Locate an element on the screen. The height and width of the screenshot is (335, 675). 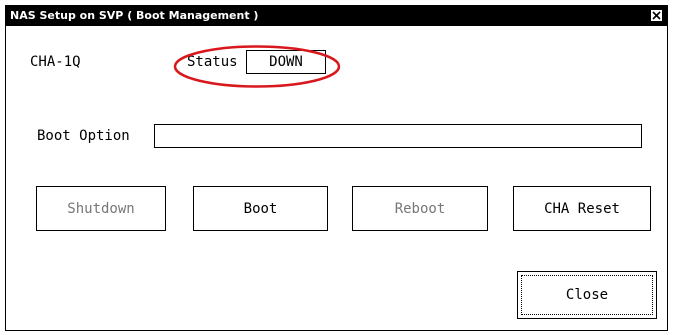
cha-reset-button-label: CHA Reset is located at coordinates (582, 208).